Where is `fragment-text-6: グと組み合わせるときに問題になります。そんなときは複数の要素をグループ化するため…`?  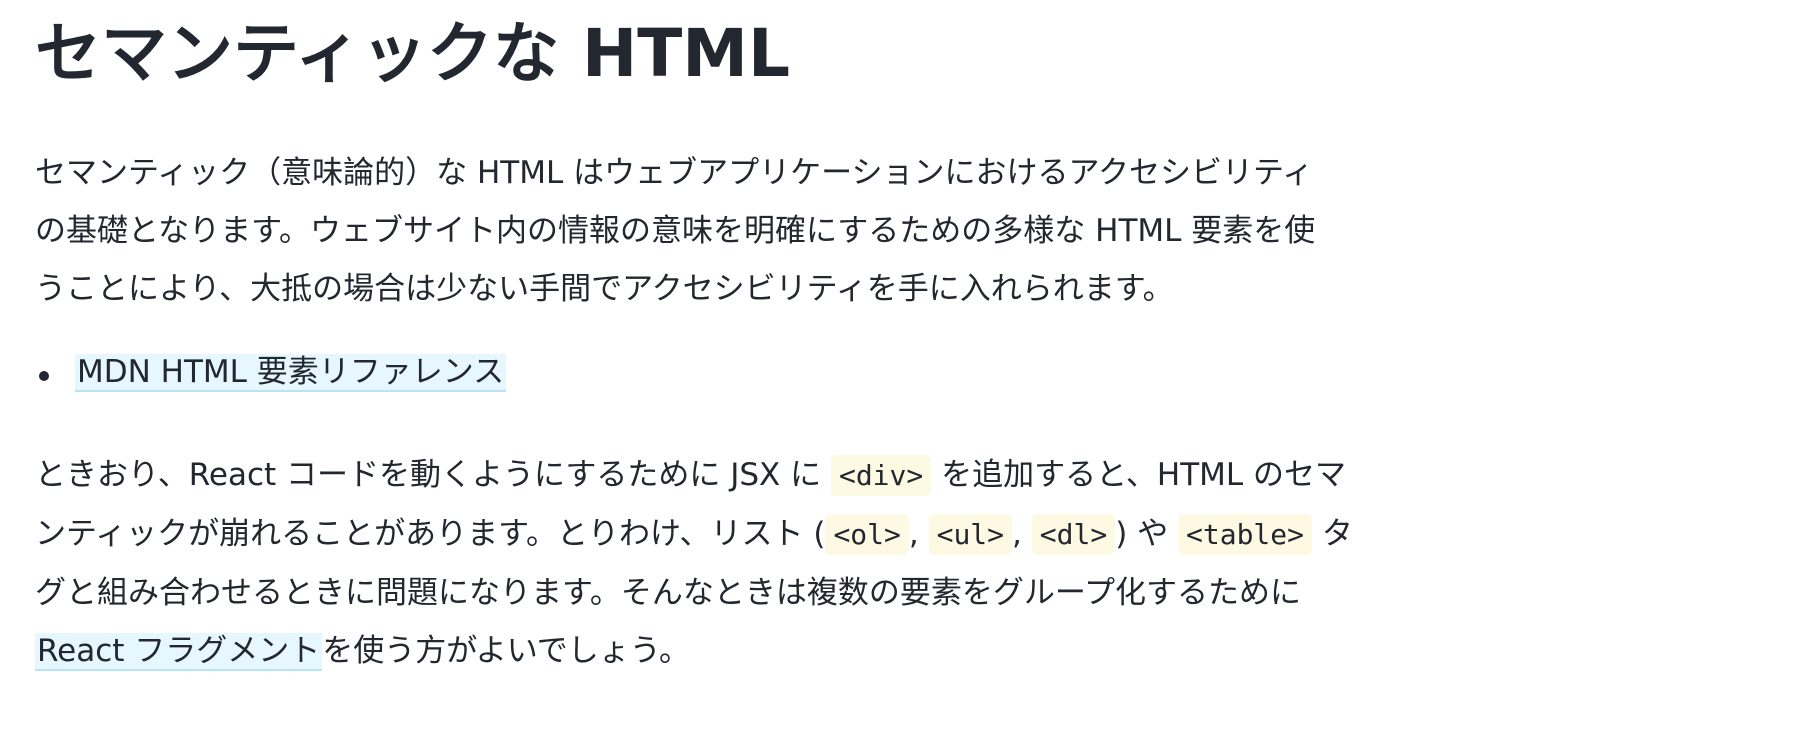
fragment-text-6: グと組み合わせるときに問題になります。そんなときは複数の要素をグループ化するため… is located at coordinates (668, 593).